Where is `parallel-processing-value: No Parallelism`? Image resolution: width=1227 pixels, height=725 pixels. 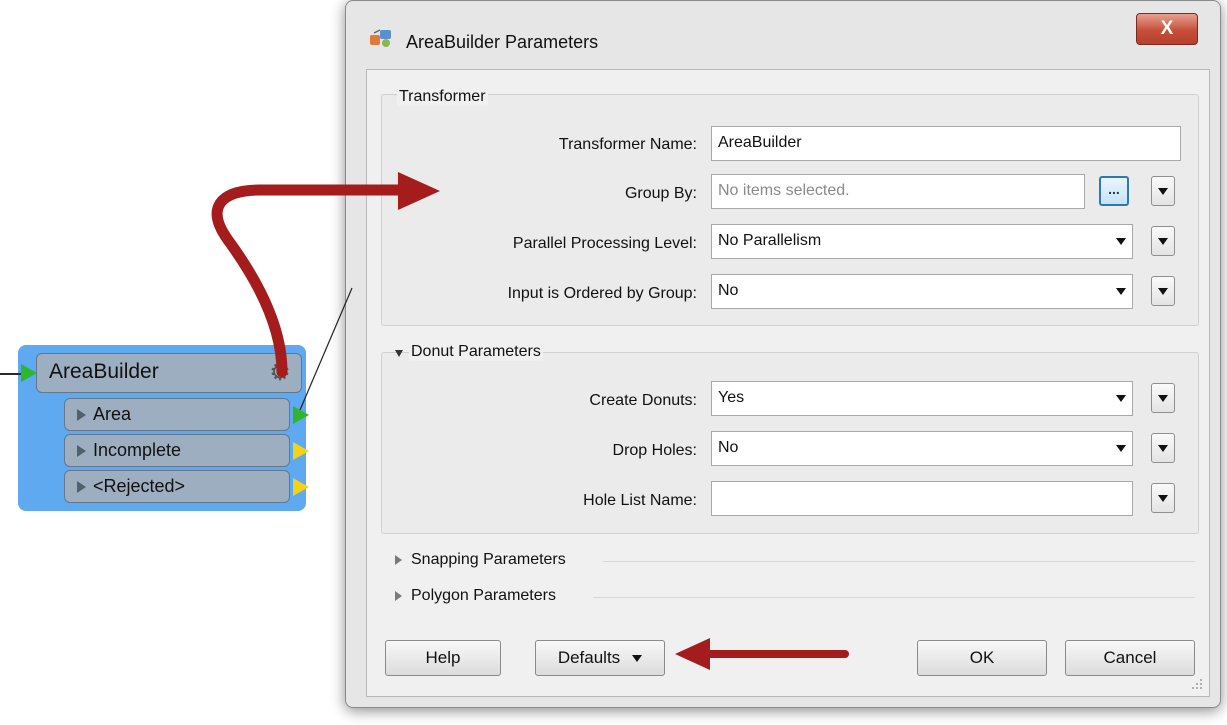 parallel-processing-value: No Parallelism is located at coordinates (770, 240).